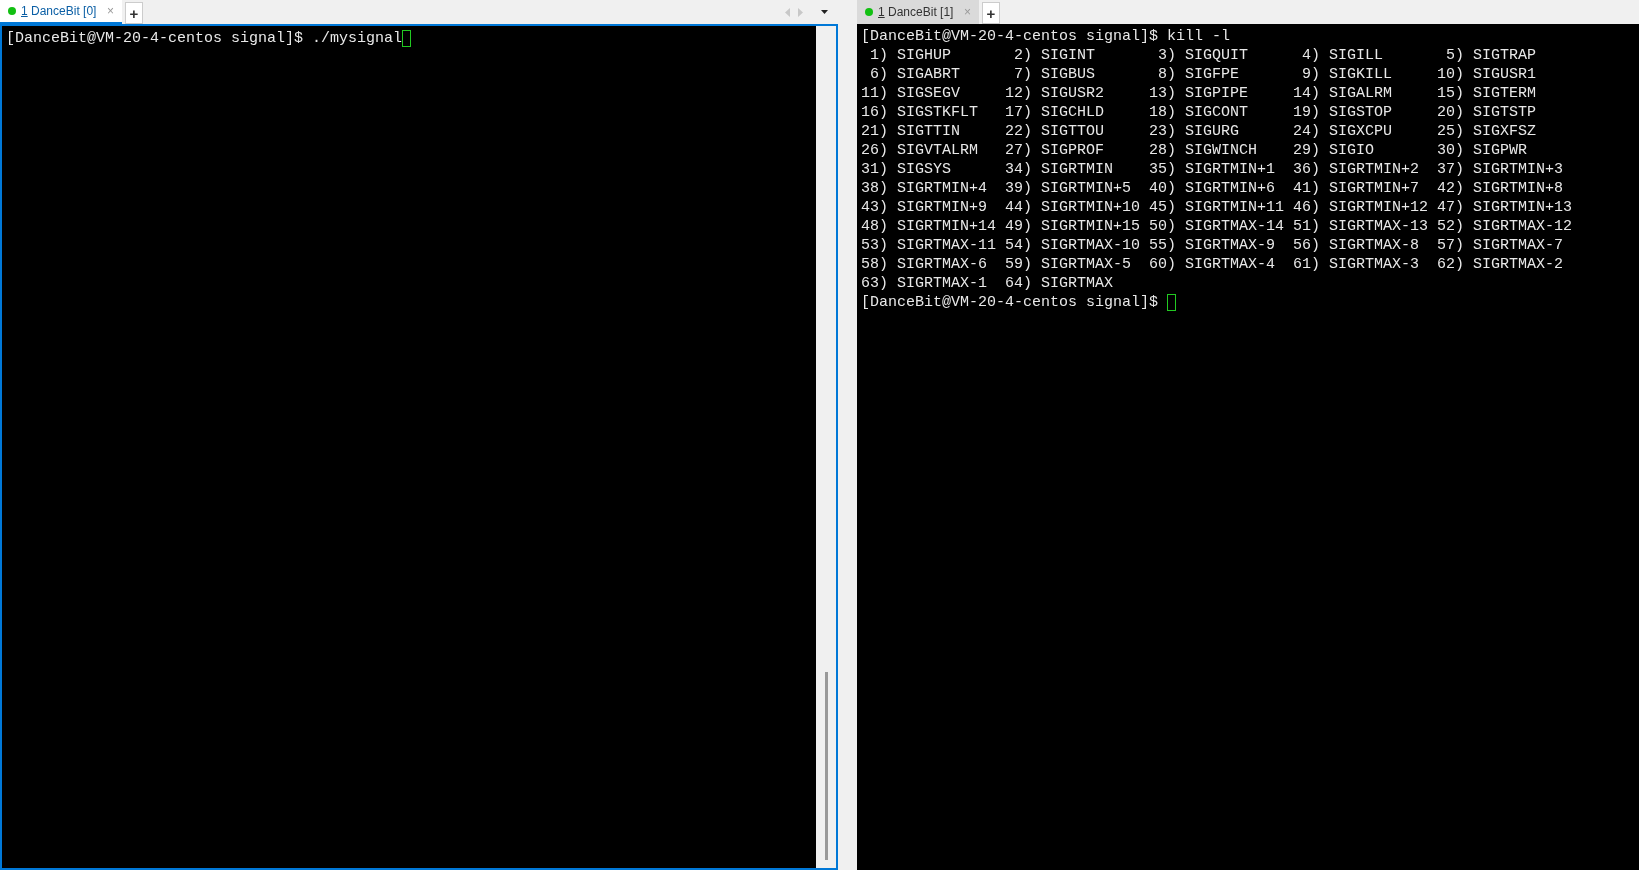  I want to click on right-arrow-icon, so click(800, 12).